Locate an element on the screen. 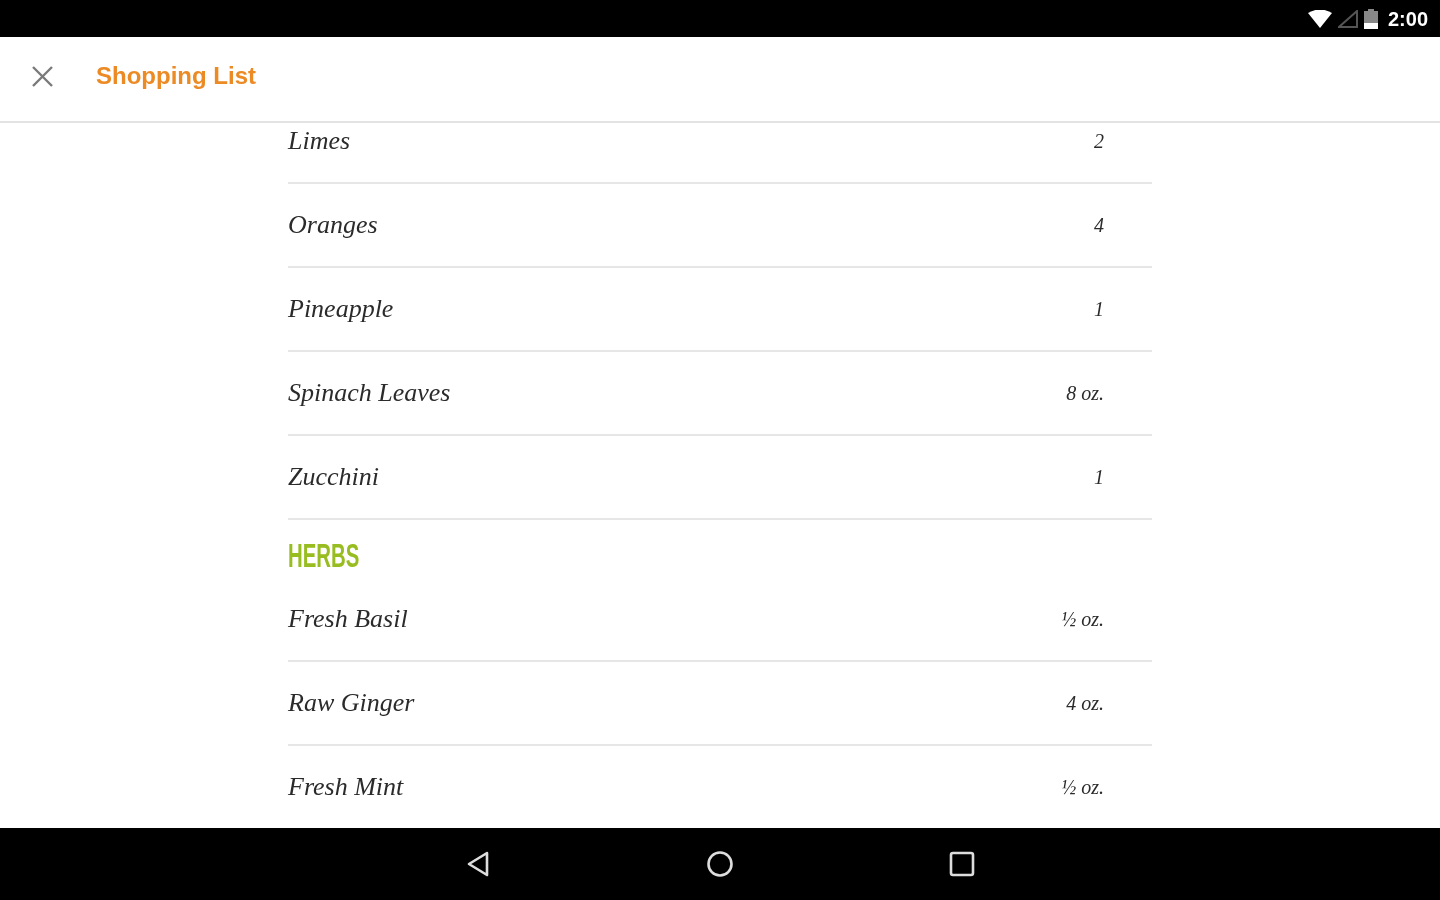 The width and height of the screenshot is (1440, 900). item-name: Pineapple is located at coordinates (341, 309).